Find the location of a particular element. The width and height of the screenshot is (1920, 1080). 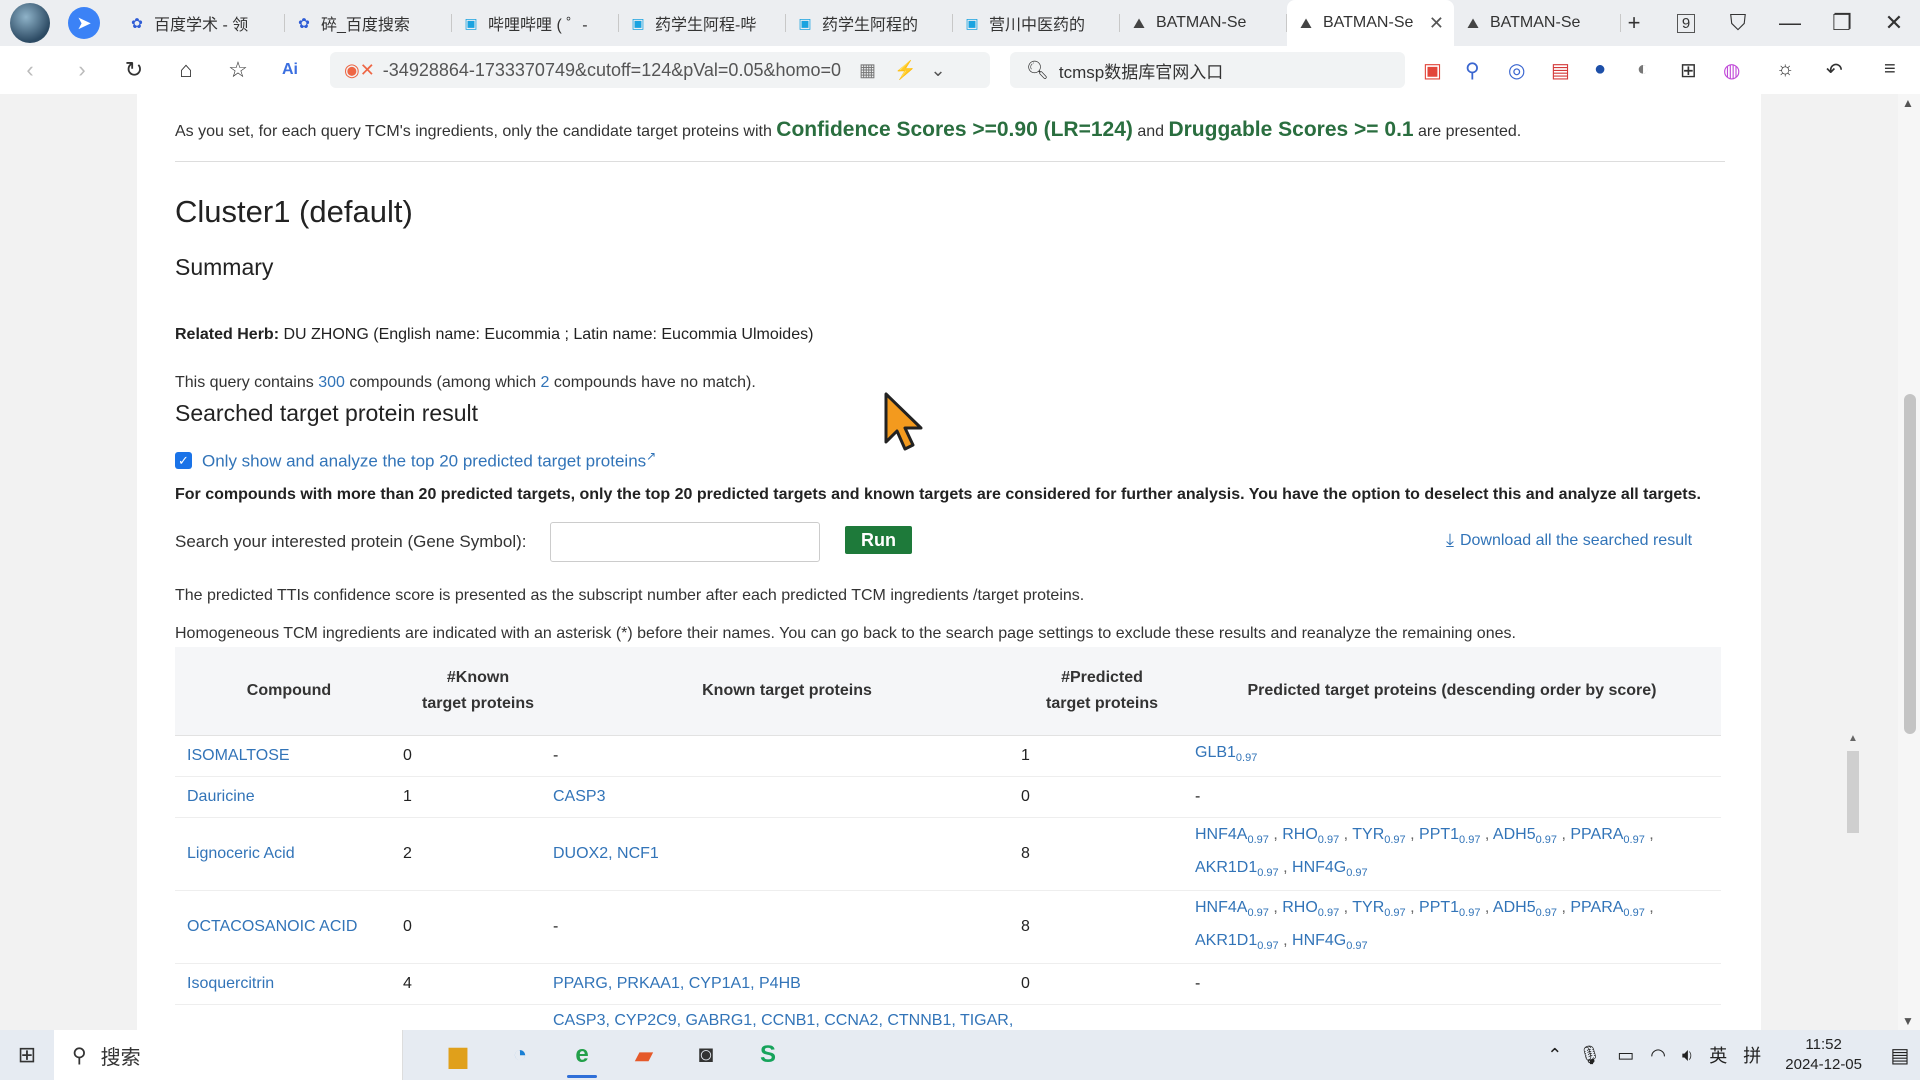

run-button: Run is located at coordinates (878, 540).